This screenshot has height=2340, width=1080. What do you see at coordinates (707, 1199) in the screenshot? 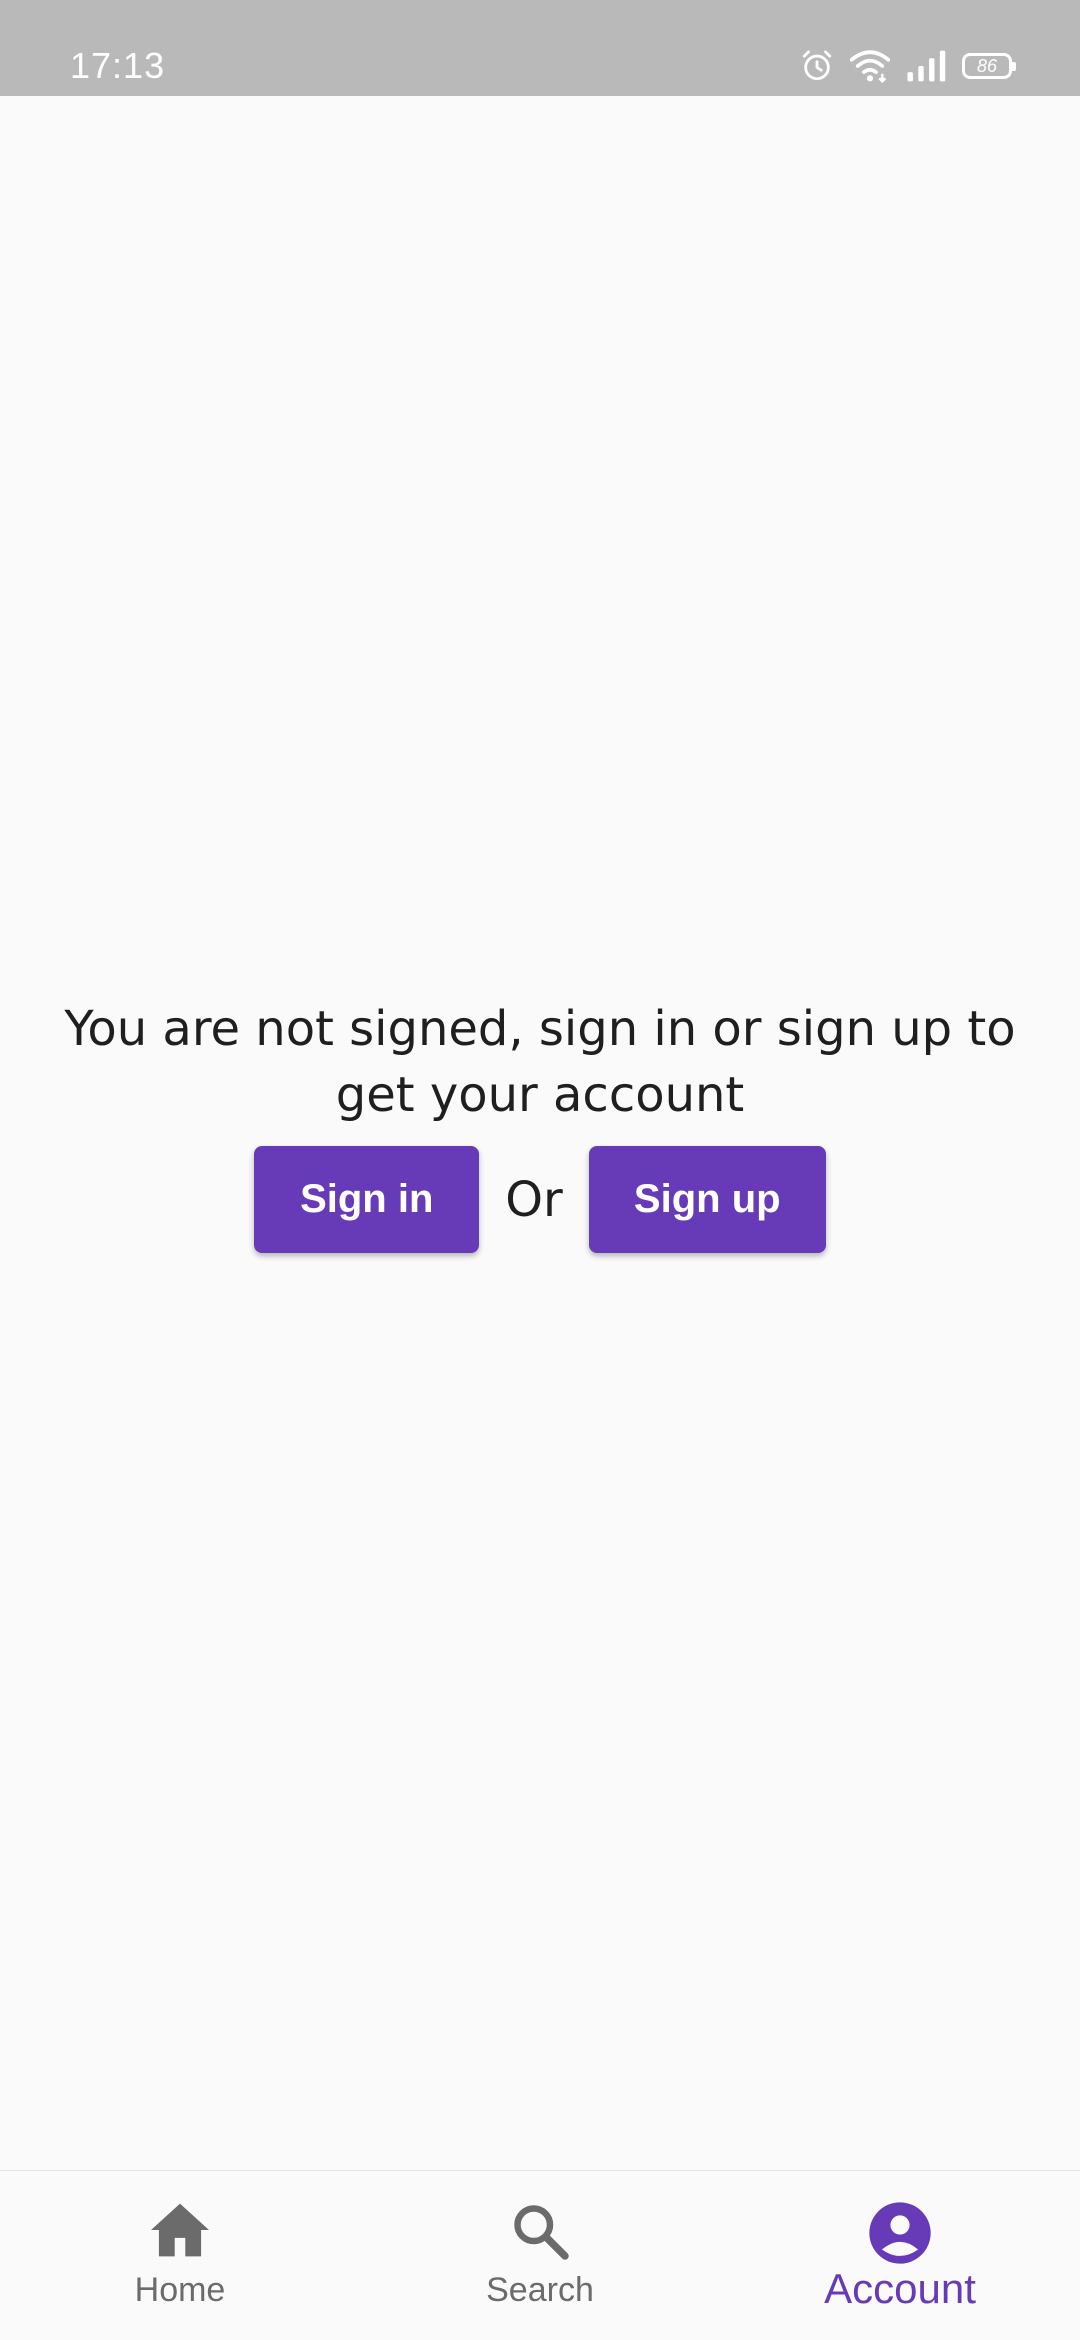
I see `sign-up-button: Sign up` at bounding box center [707, 1199].